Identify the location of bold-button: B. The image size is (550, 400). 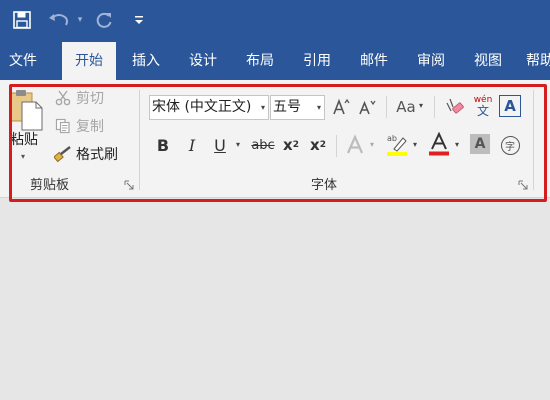
(163, 145).